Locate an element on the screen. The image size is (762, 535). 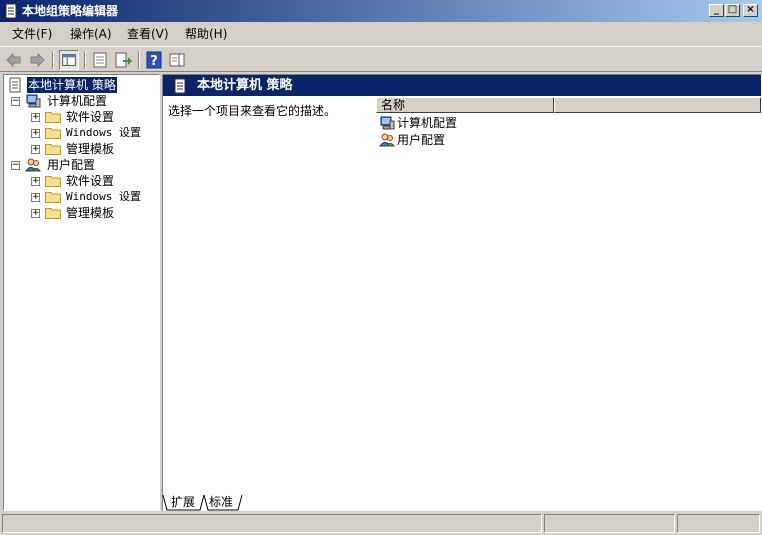
show-hide-action-pane-icon is located at coordinates (177, 60).